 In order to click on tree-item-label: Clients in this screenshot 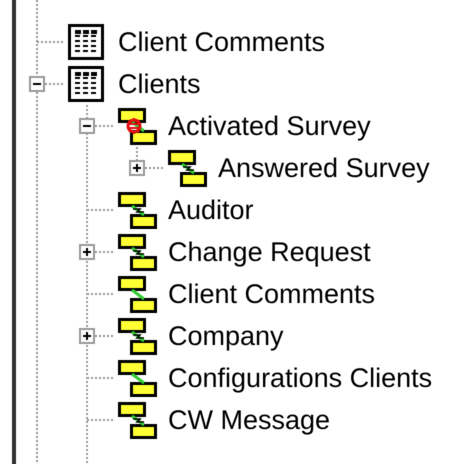, I will do `click(159, 84)`.